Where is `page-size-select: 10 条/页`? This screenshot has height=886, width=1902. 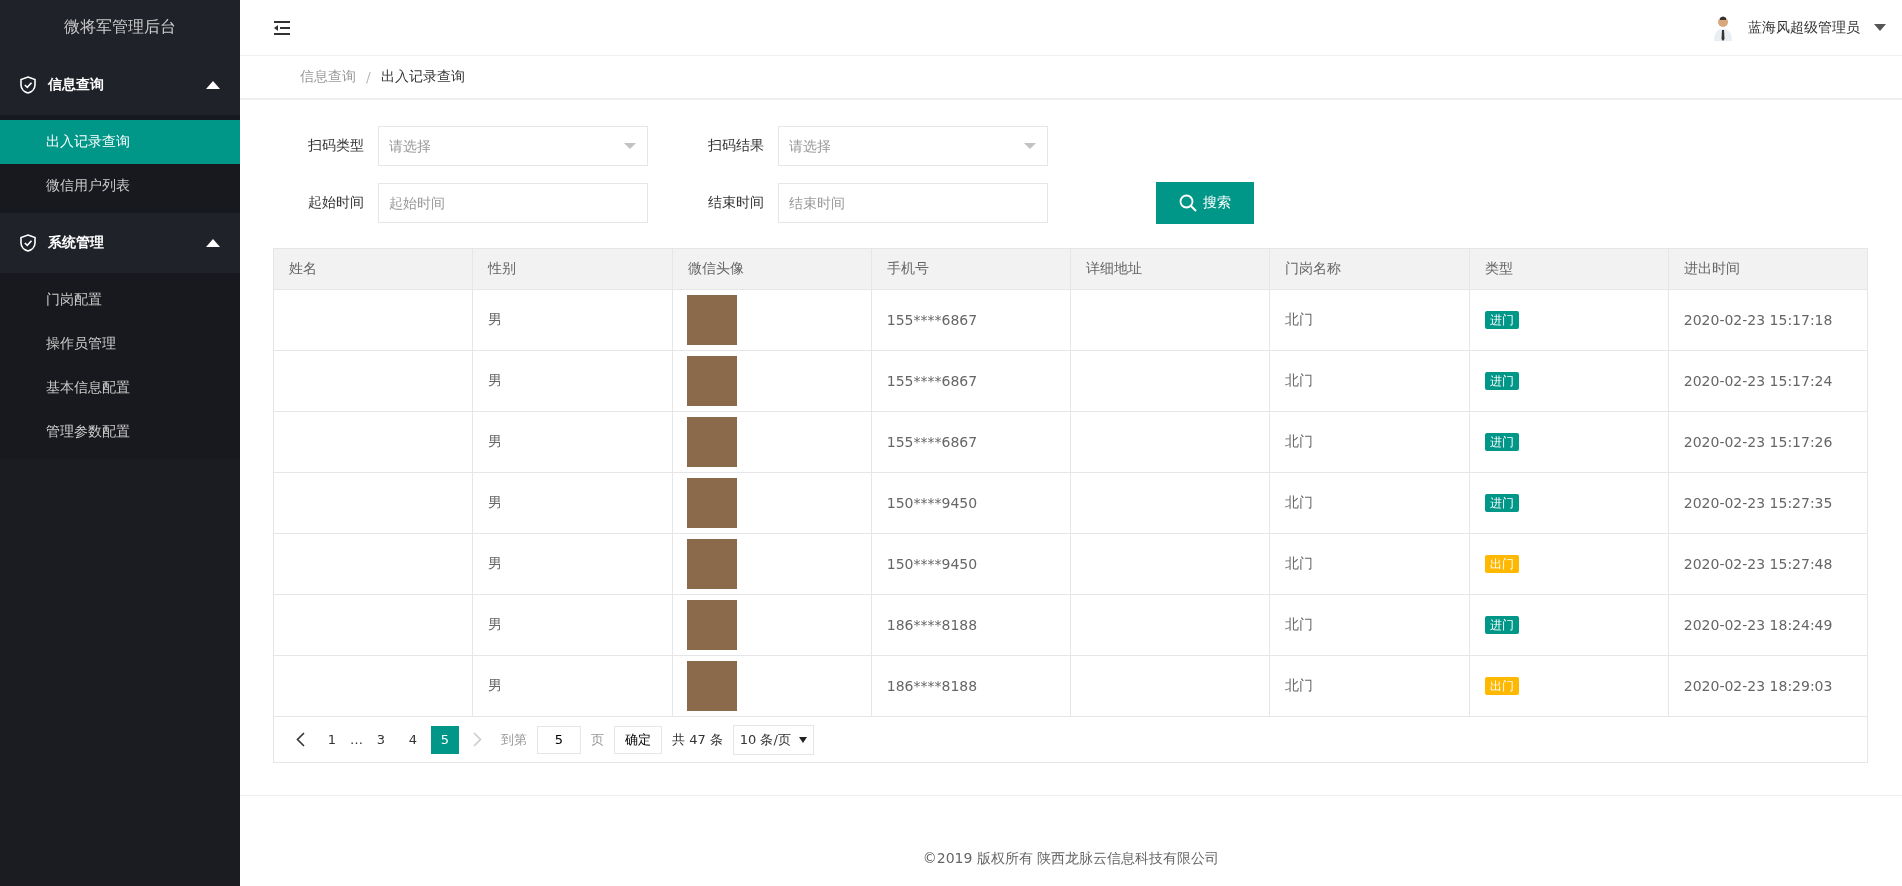 page-size-select: 10 条/页 is located at coordinates (773, 739).